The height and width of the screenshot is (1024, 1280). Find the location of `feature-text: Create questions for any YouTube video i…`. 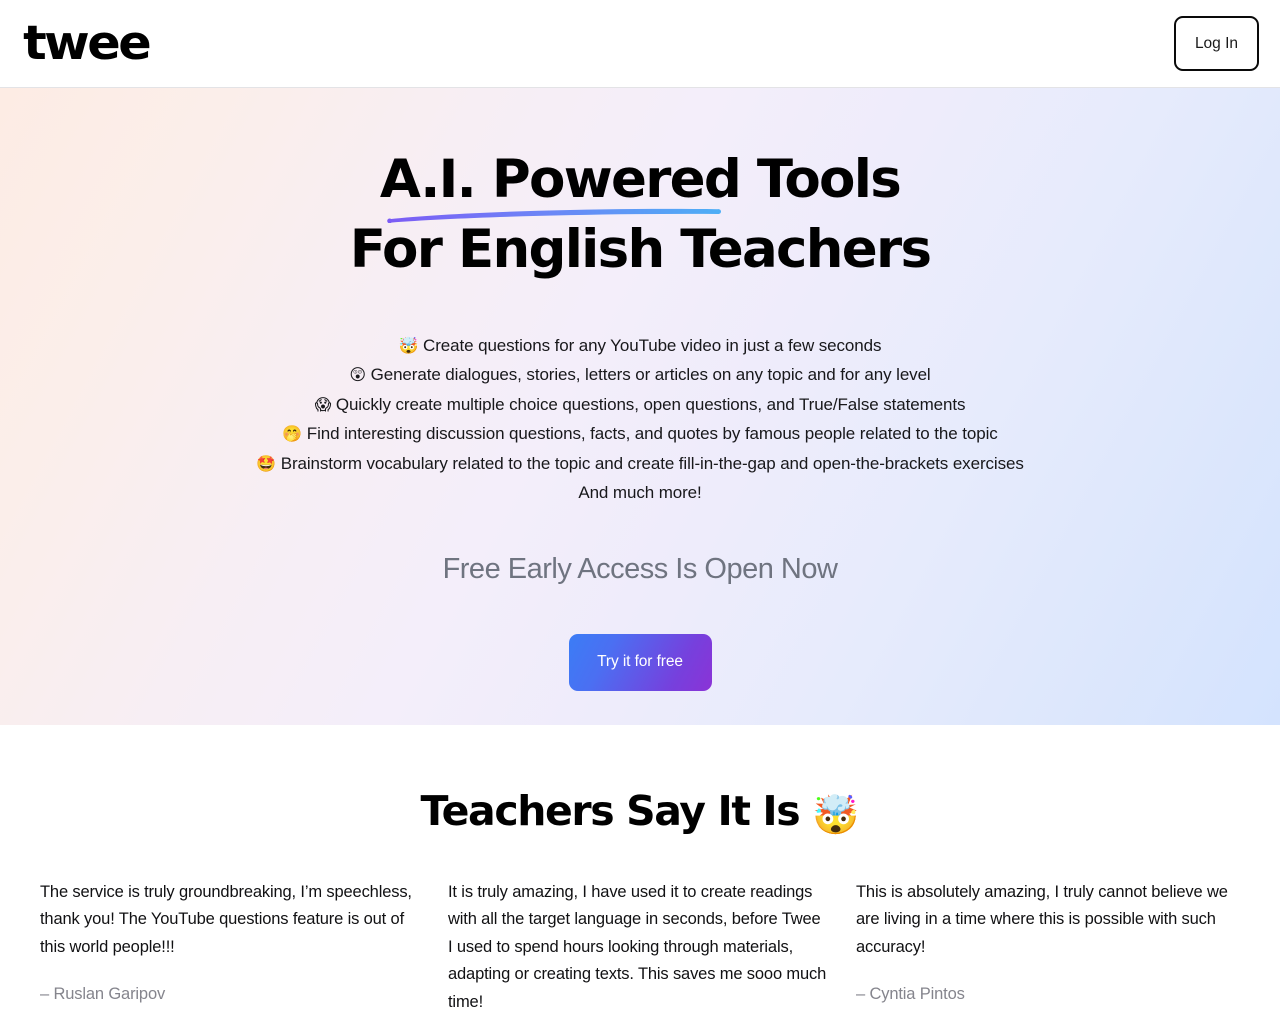

feature-text: Create questions for any YouTube video i… is located at coordinates (652, 345).